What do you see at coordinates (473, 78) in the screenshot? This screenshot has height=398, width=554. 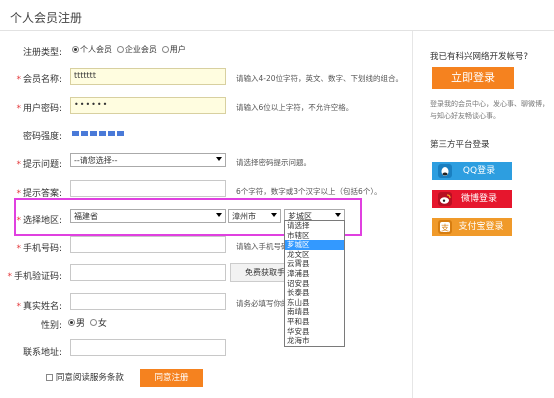 I see `login-now-button: 立即登录` at bounding box center [473, 78].